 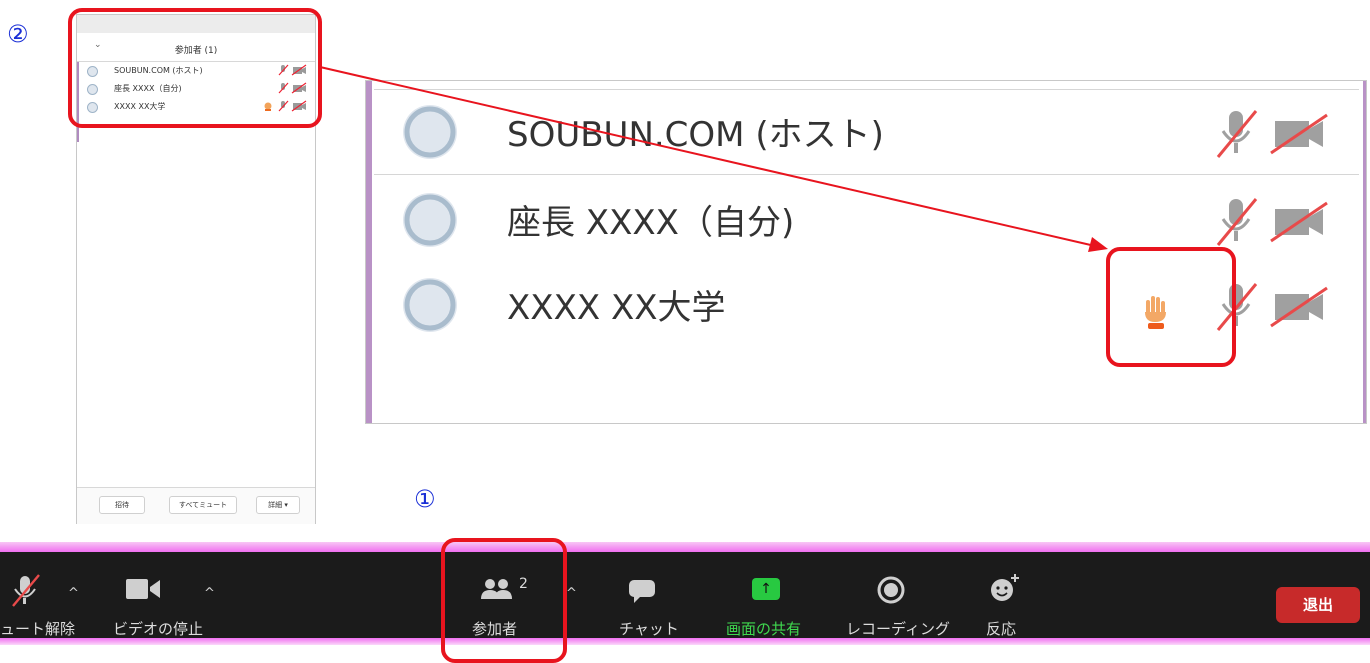 What do you see at coordinates (649, 628) in the screenshot?
I see `chat-button: チャット` at bounding box center [649, 628].